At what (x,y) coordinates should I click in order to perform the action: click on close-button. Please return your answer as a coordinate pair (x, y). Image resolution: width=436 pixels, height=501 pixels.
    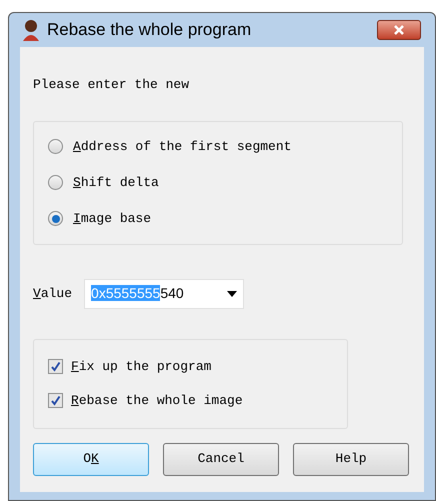
    Looking at the image, I should click on (399, 30).